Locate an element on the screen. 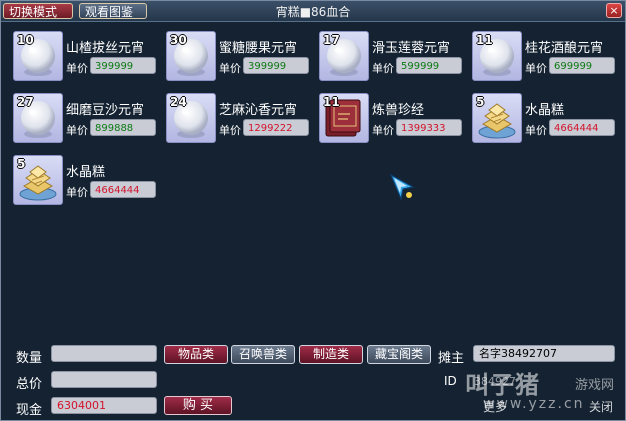 This screenshot has height=421, width=626. item-name: 滑玉莲蓉元宵 is located at coordinates (411, 48).